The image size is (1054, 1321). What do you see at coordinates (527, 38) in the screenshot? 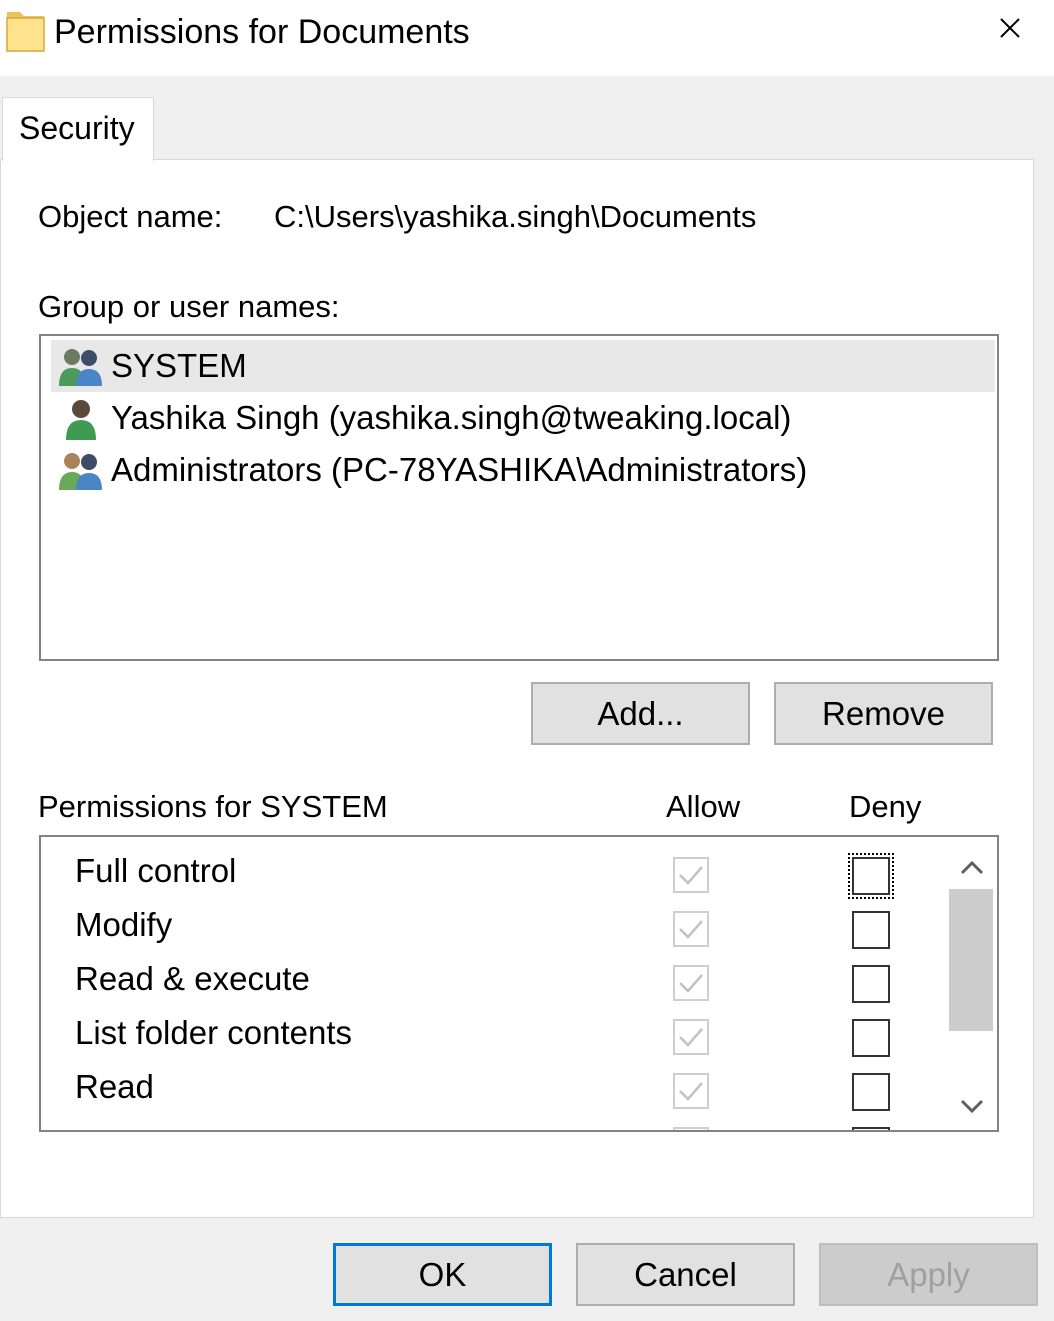
I see `title-bar: Permissions for Documents` at bounding box center [527, 38].